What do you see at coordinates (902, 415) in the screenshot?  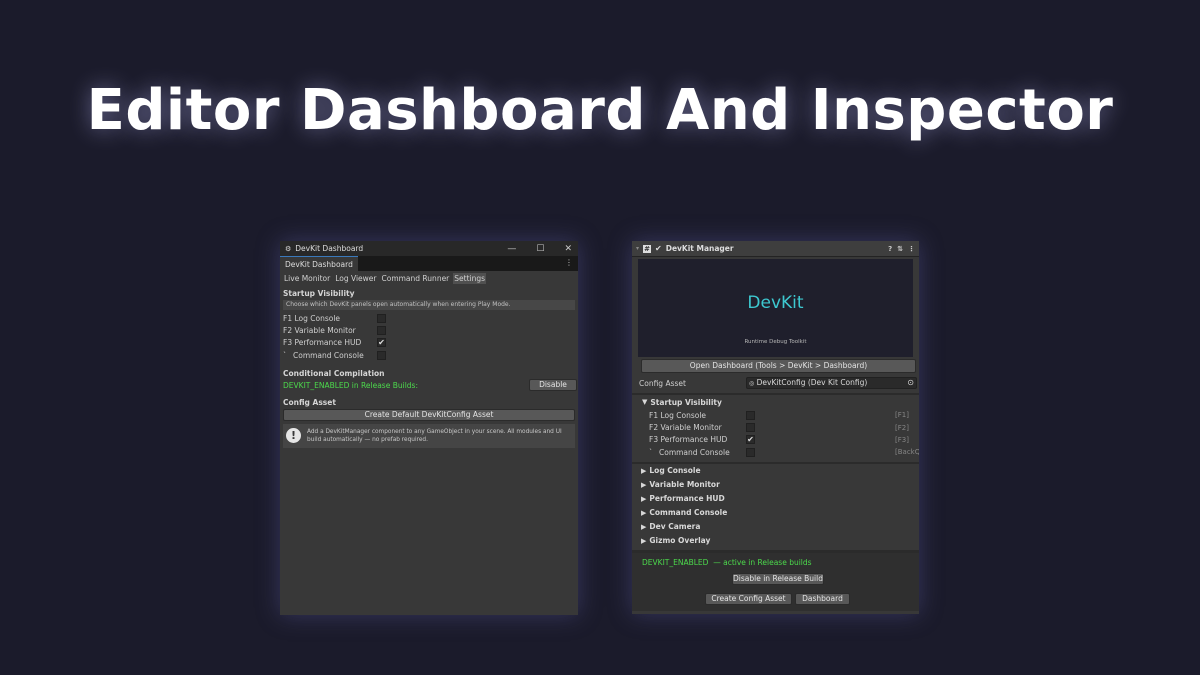 I see `shortcut-label: [F1]` at bounding box center [902, 415].